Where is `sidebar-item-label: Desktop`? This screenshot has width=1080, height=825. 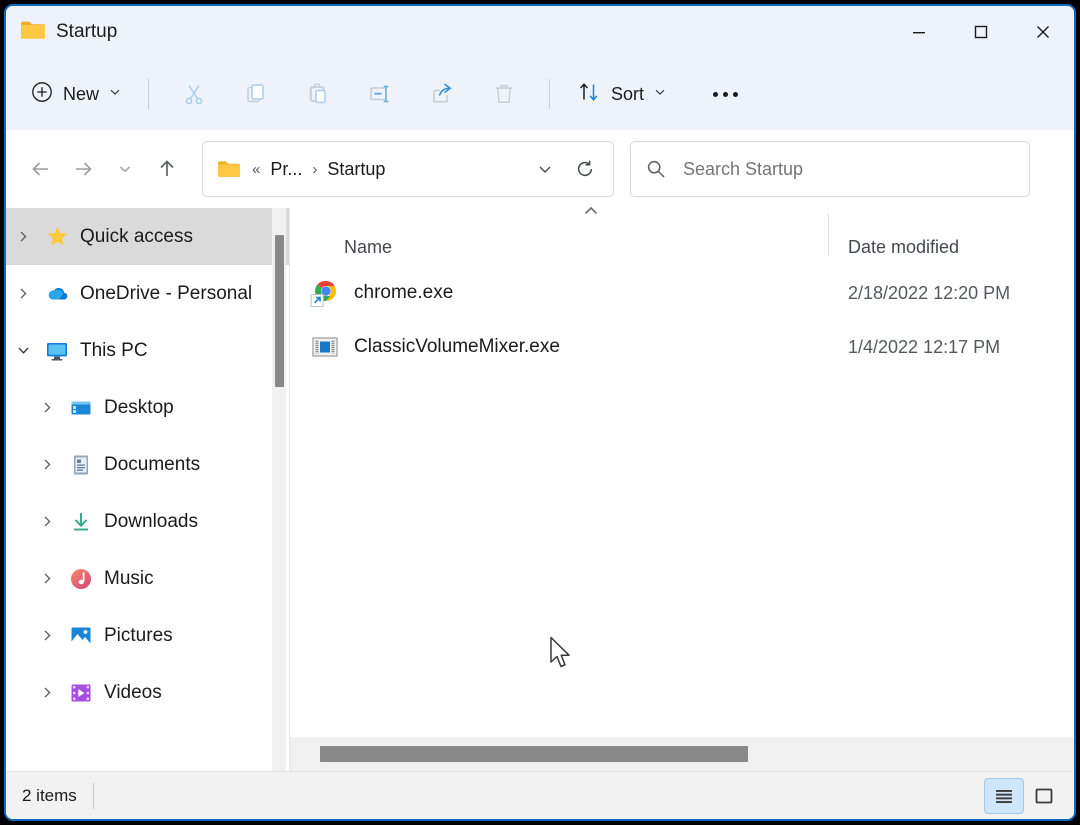
sidebar-item-label: Desktop is located at coordinates (139, 407).